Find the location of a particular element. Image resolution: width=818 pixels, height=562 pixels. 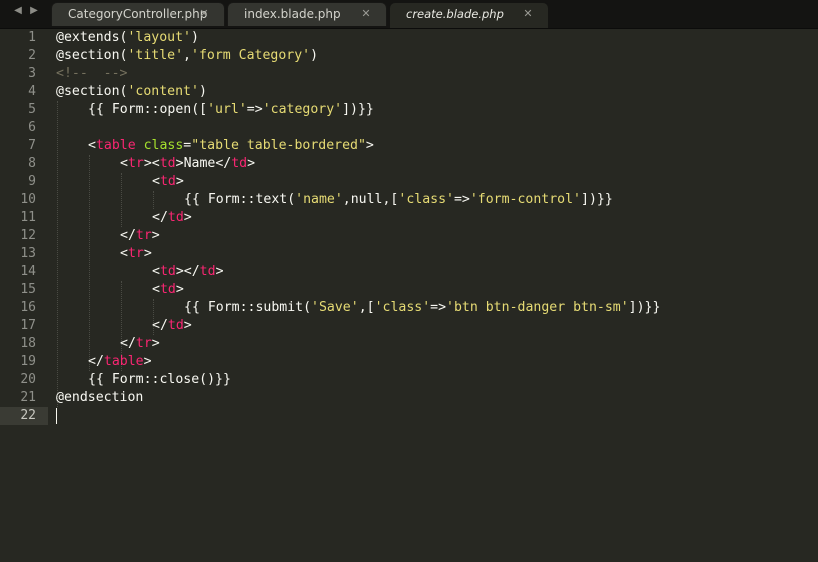

line-number: 20 is located at coordinates (28, 379).